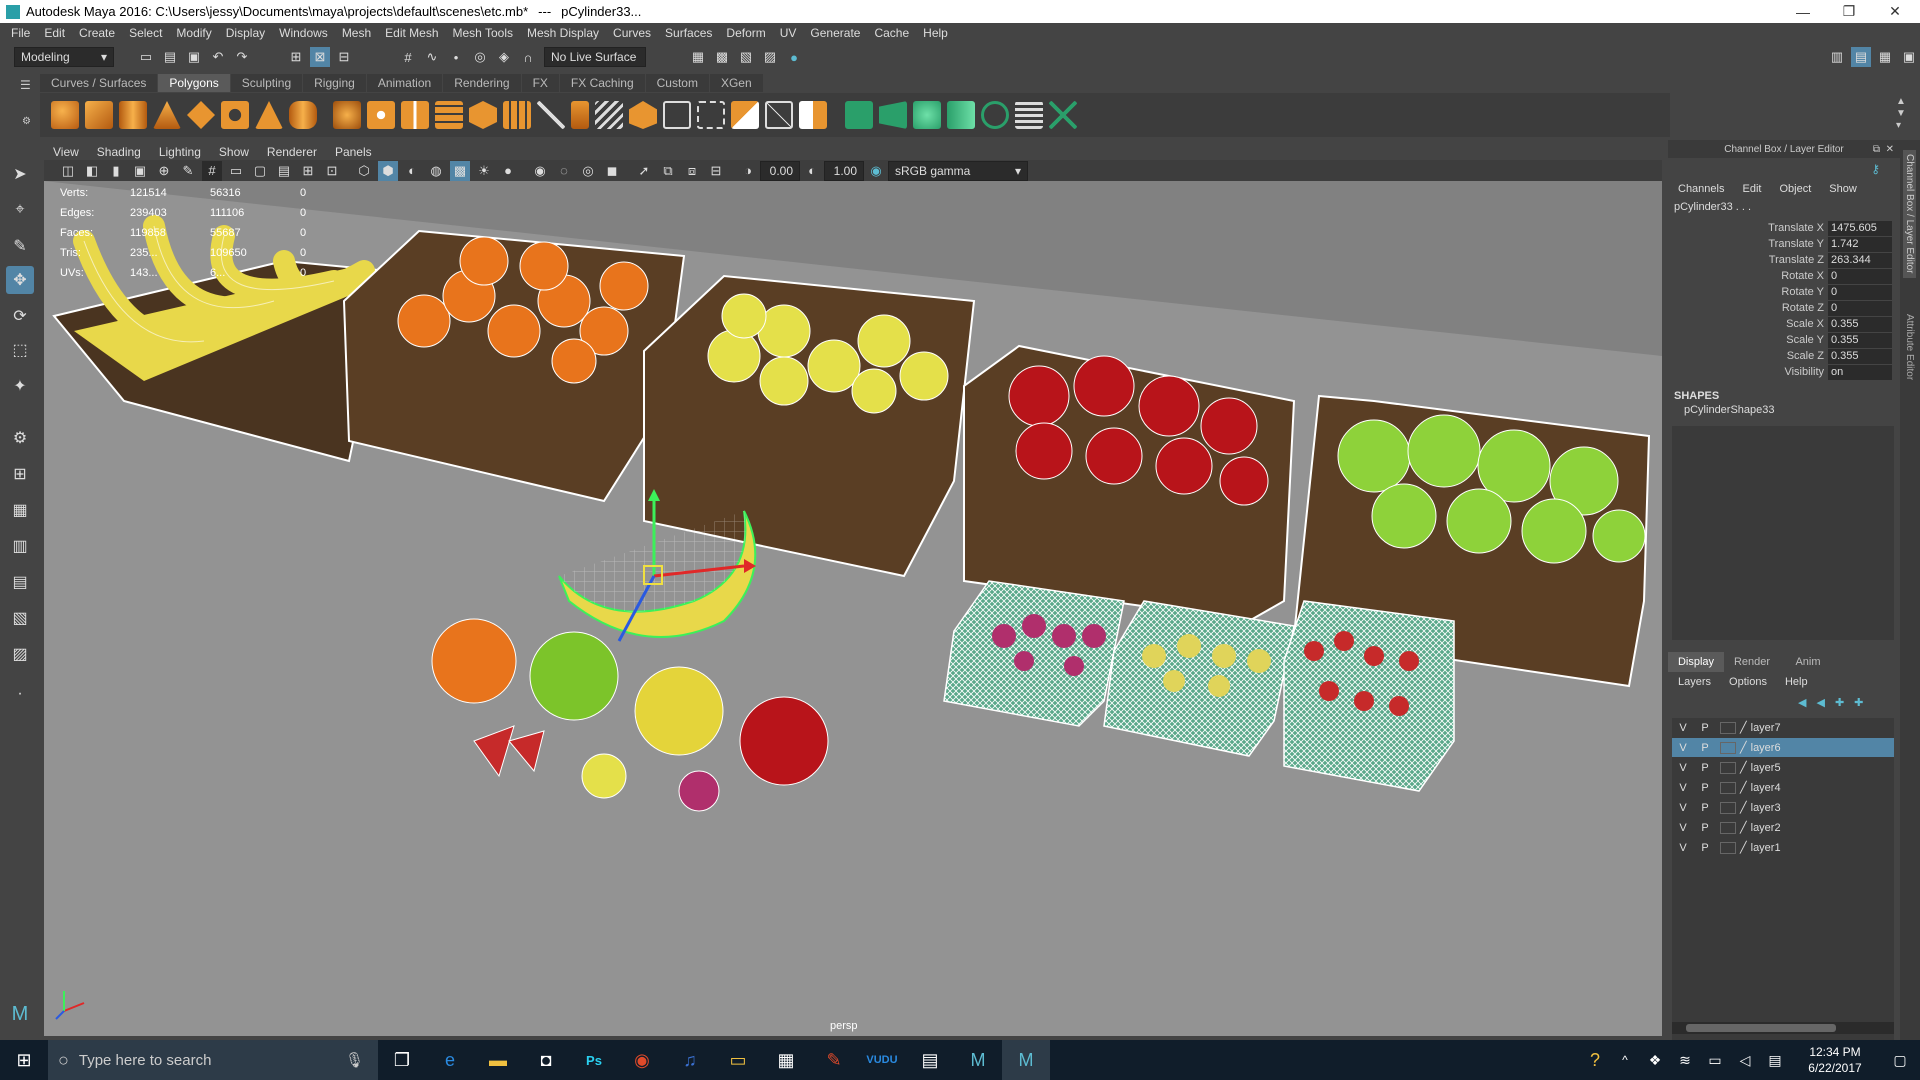 The height and width of the screenshot is (1080, 1920). I want to click on safe-action-icon: ⊡, so click(332, 171).